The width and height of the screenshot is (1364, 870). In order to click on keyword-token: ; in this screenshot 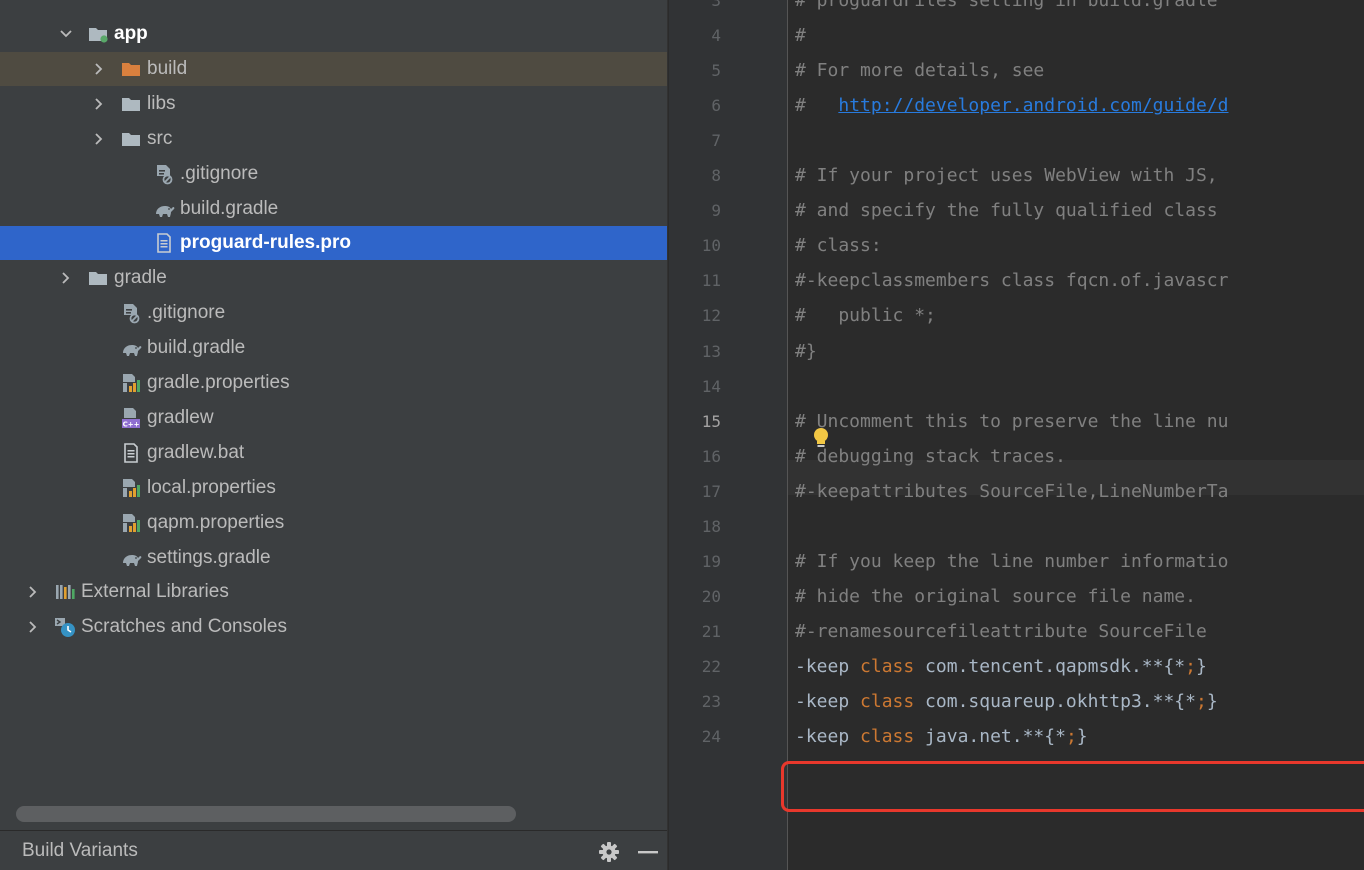, I will do `click(1071, 737)`.